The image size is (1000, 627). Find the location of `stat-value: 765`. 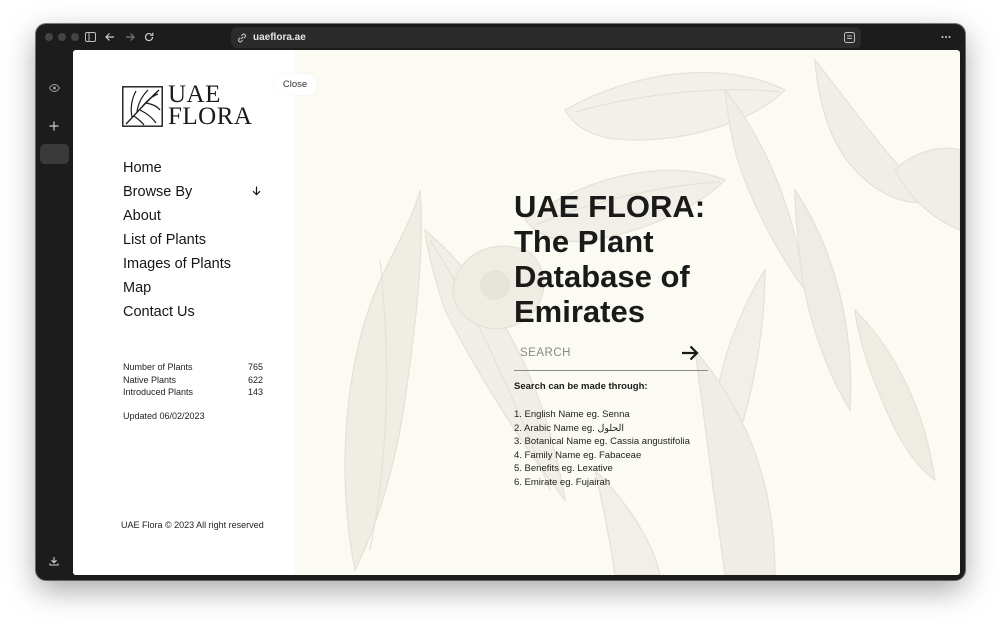

stat-value: 765 is located at coordinates (255, 367).